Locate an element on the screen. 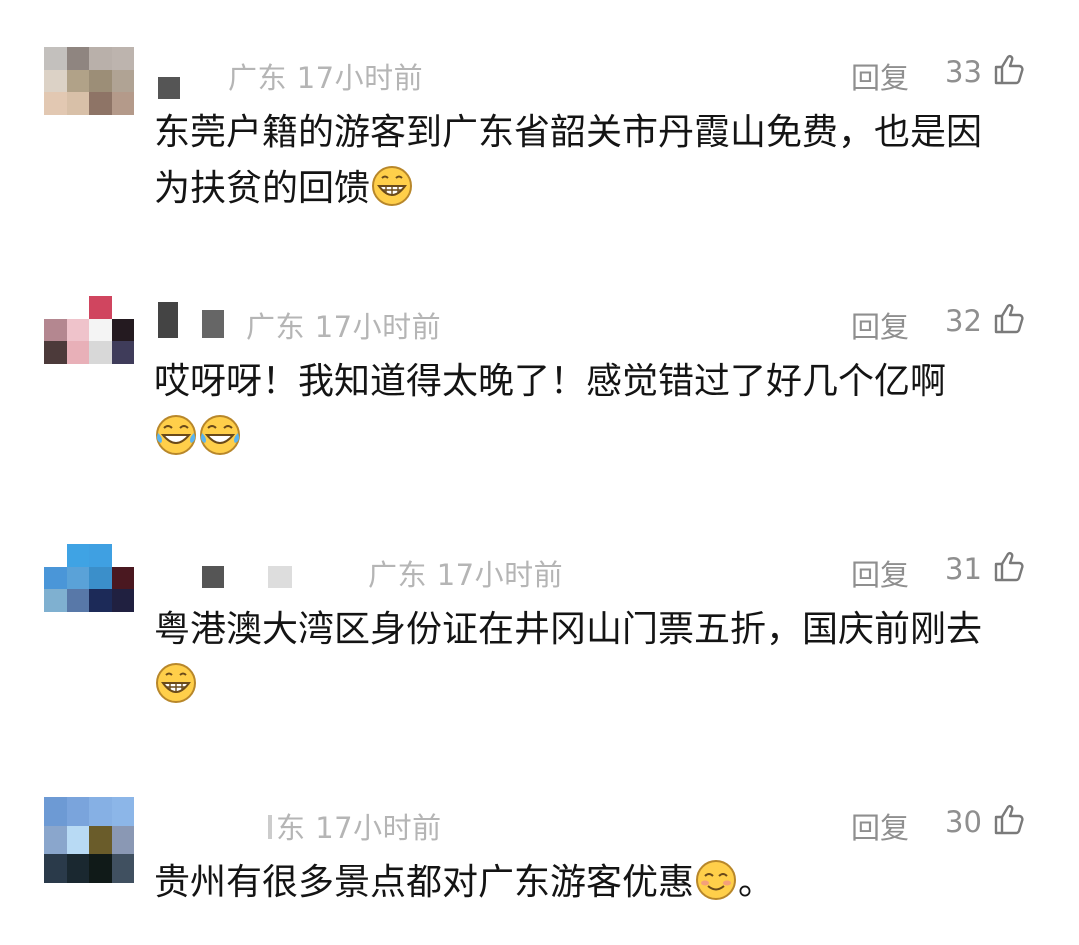 The image size is (1079, 945). comment-body: 粤港澳大湾区身份证在井冈山门票五折，国庆前刚去 is located at coordinates (568, 629).